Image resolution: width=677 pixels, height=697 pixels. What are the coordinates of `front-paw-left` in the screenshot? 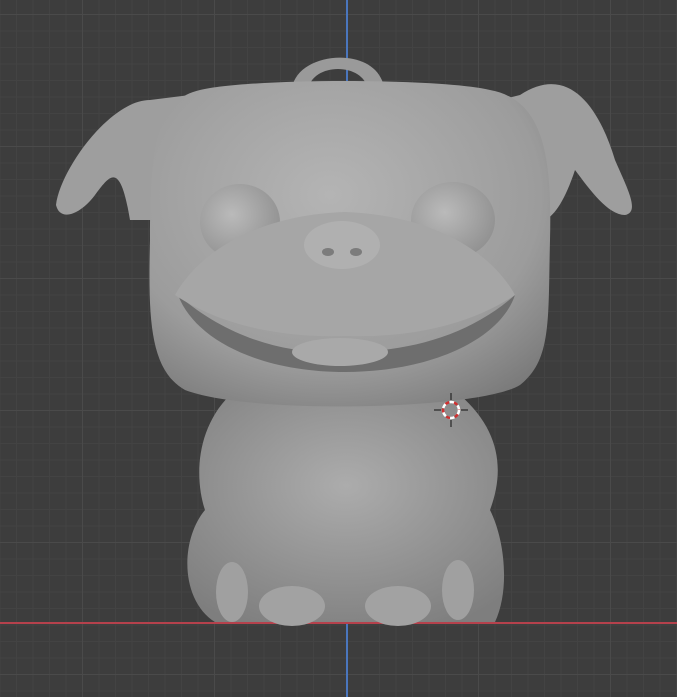 It's located at (292, 606).